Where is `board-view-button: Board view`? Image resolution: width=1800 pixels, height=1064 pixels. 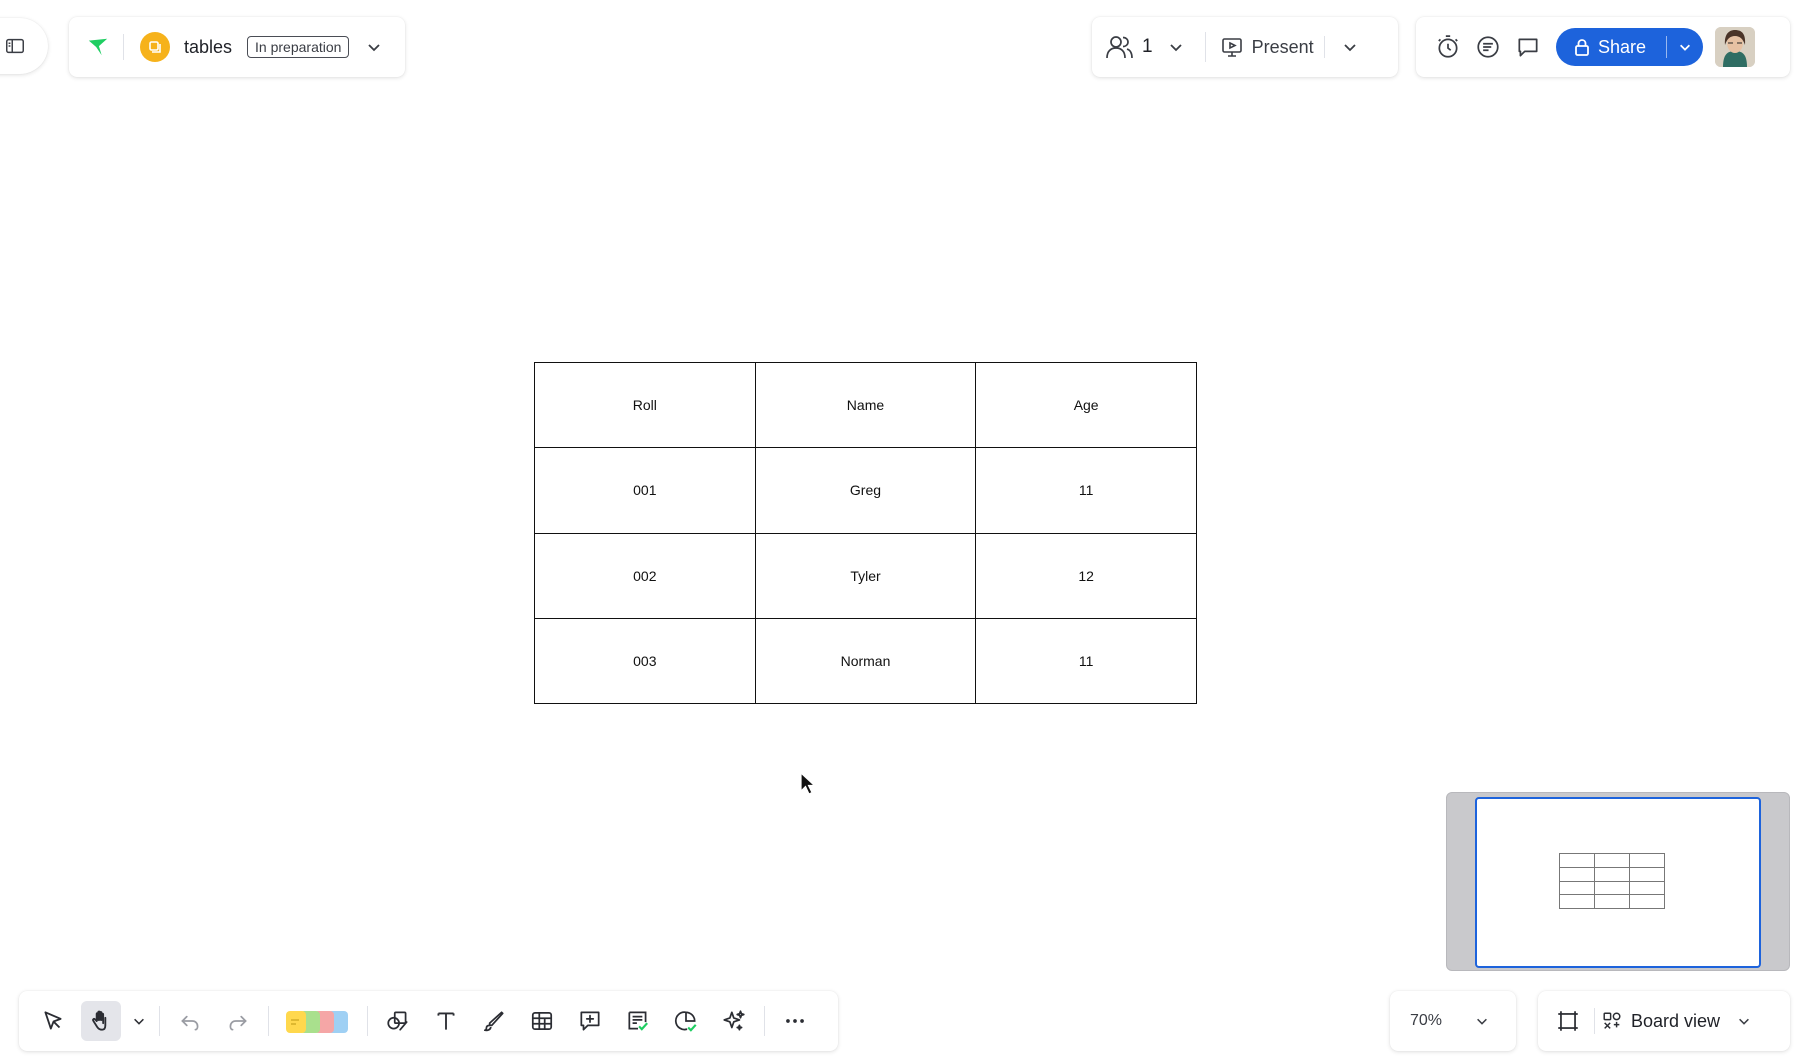
board-view-button: Board view is located at coordinates (1660, 1021).